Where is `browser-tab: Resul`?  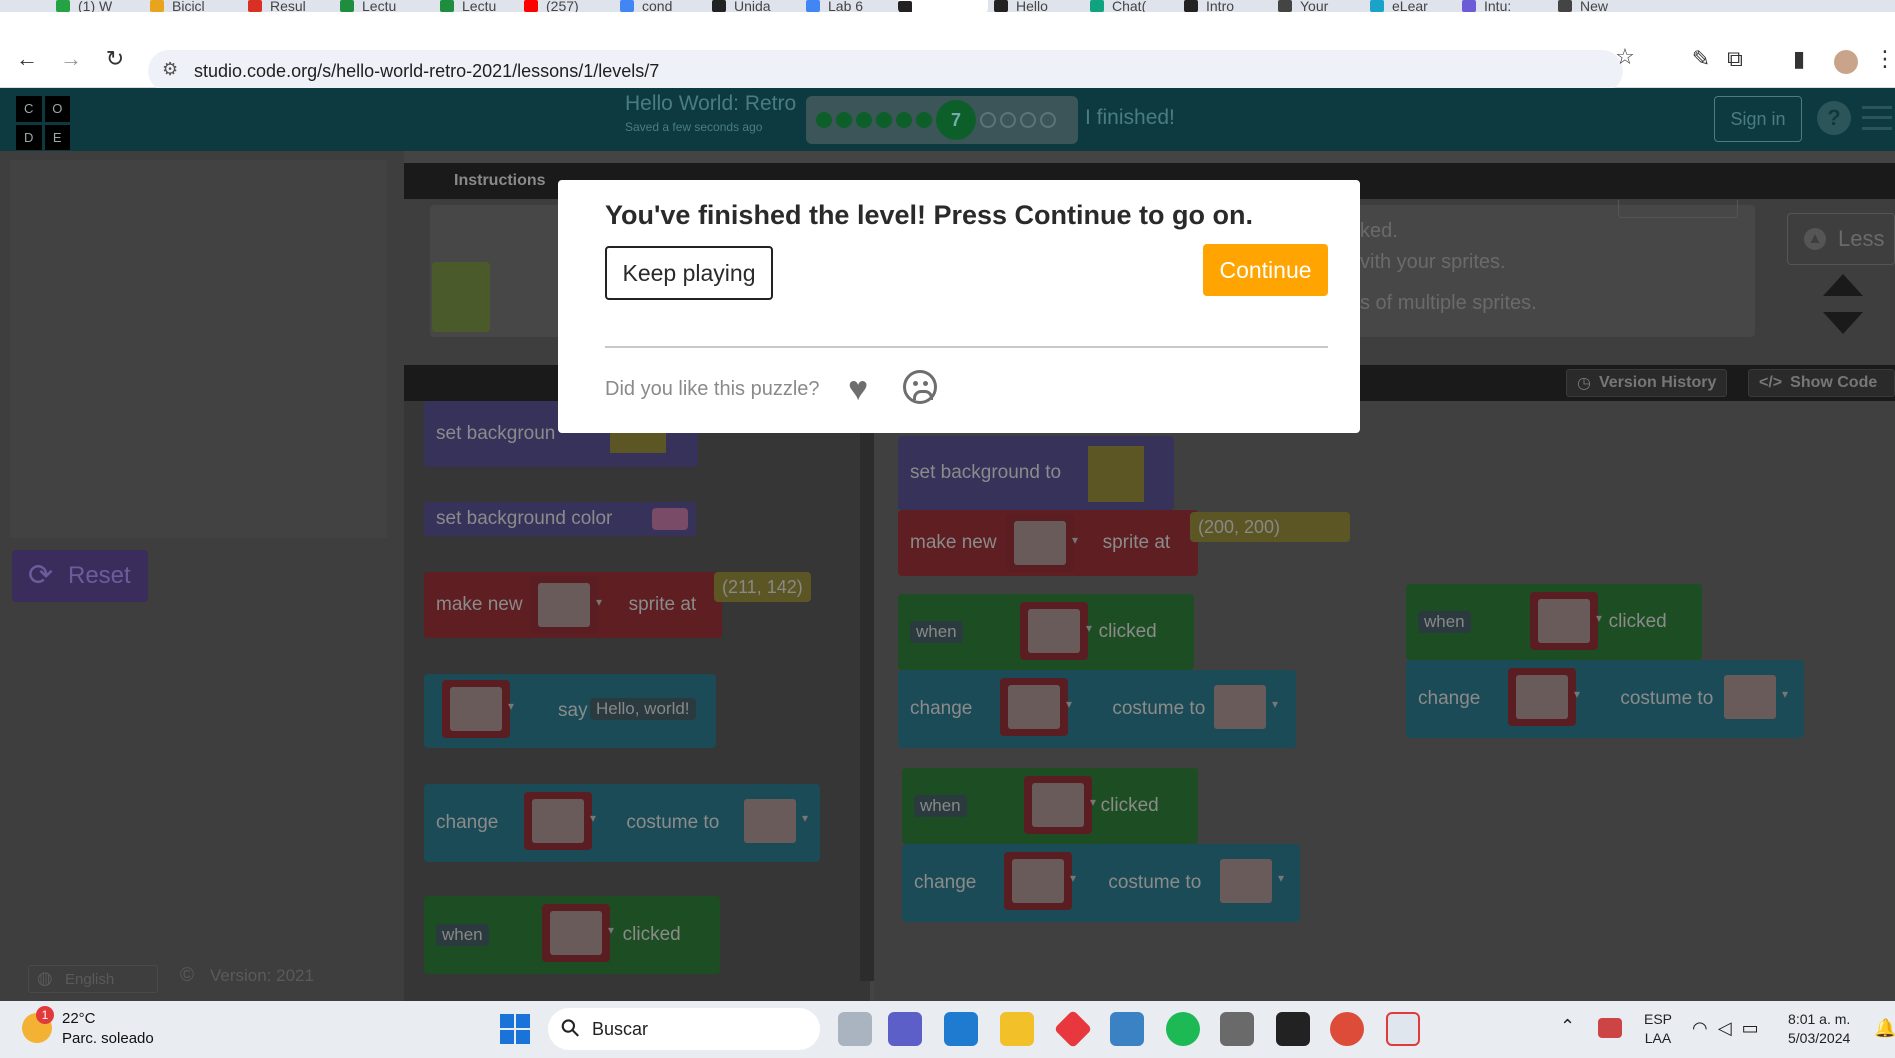 browser-tab: Resul is located at coordinates (291, 6).